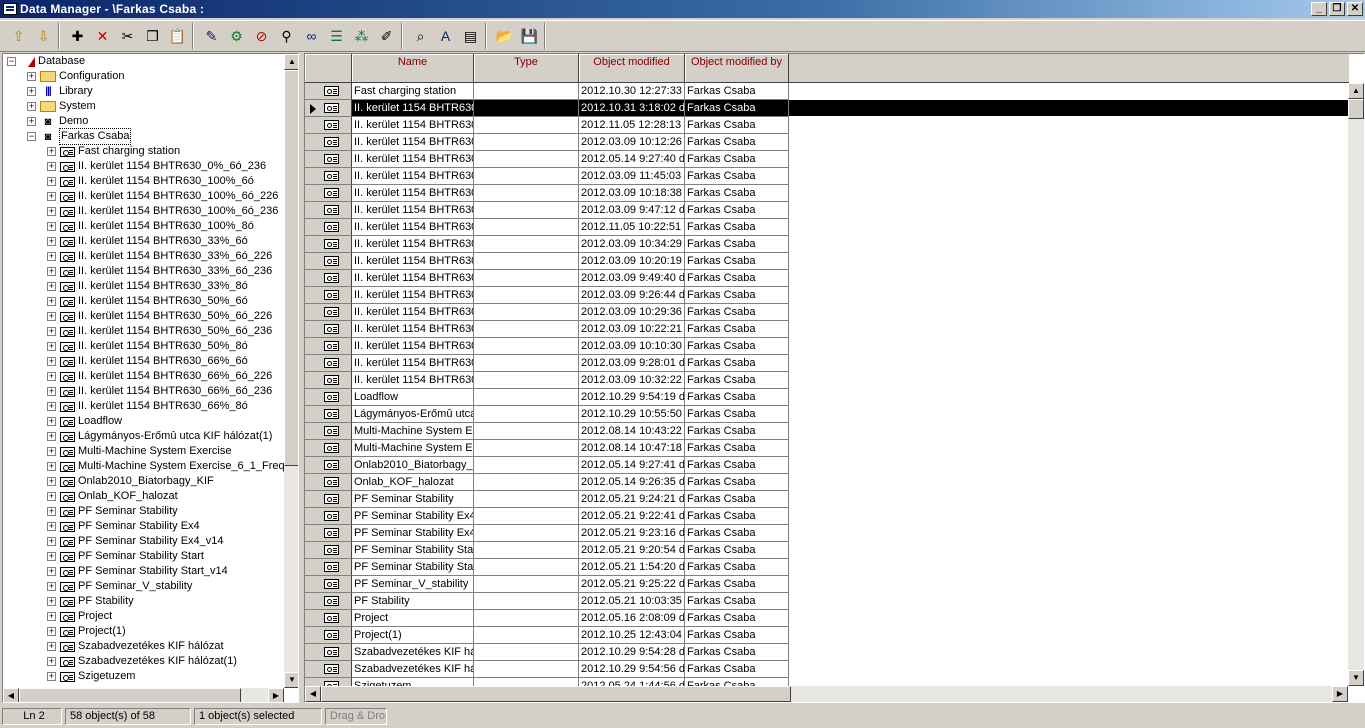 The image size is (1365, 728). Describe the element at coordinates (84, 421) in the screenshot. I see `tree-item: + Loadflow` at that location.